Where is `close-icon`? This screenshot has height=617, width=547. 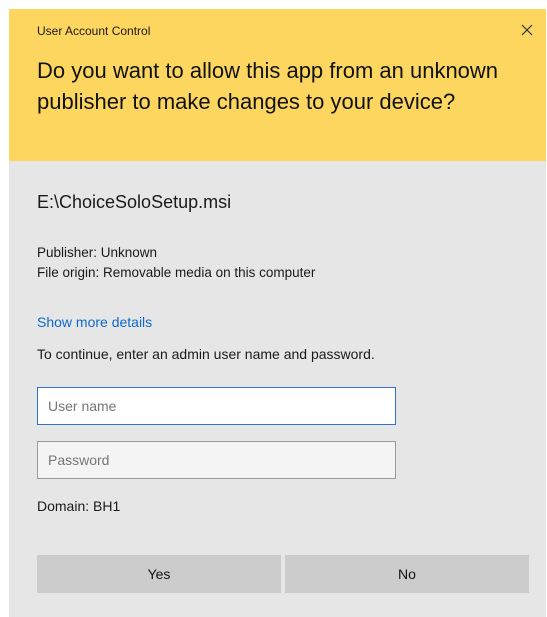
close-icon is located at coordinates (527, 30).